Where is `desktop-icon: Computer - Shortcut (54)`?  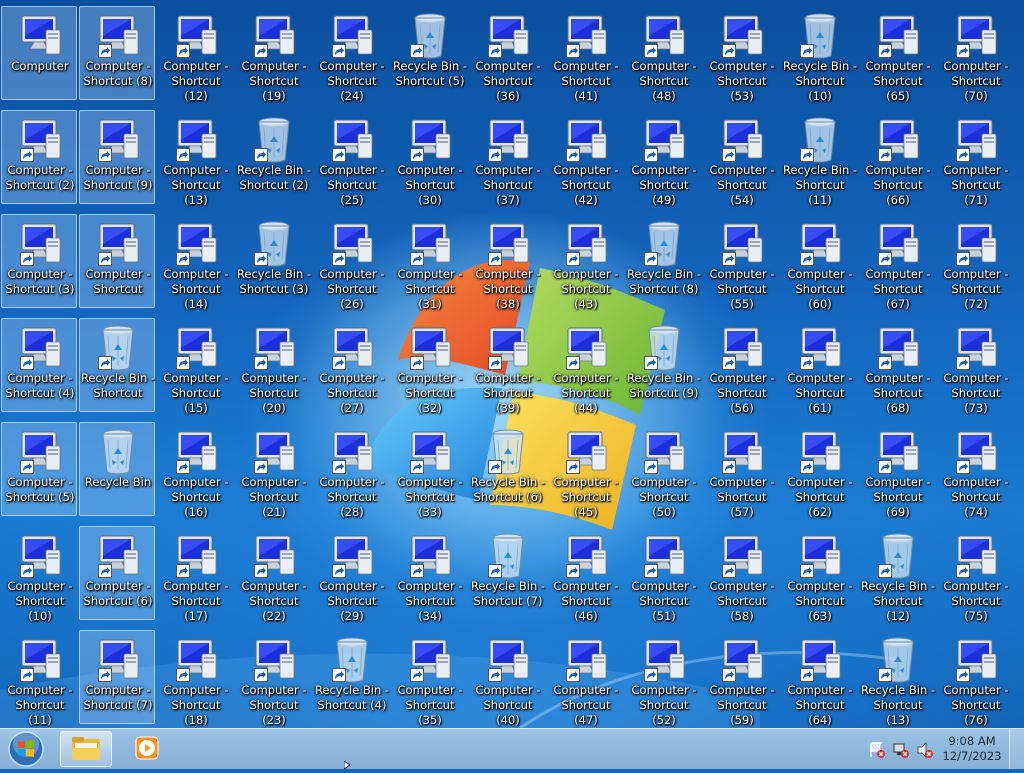
desktop-icon: Computer - Shortcut (54) is located at coordinates (741, 158).